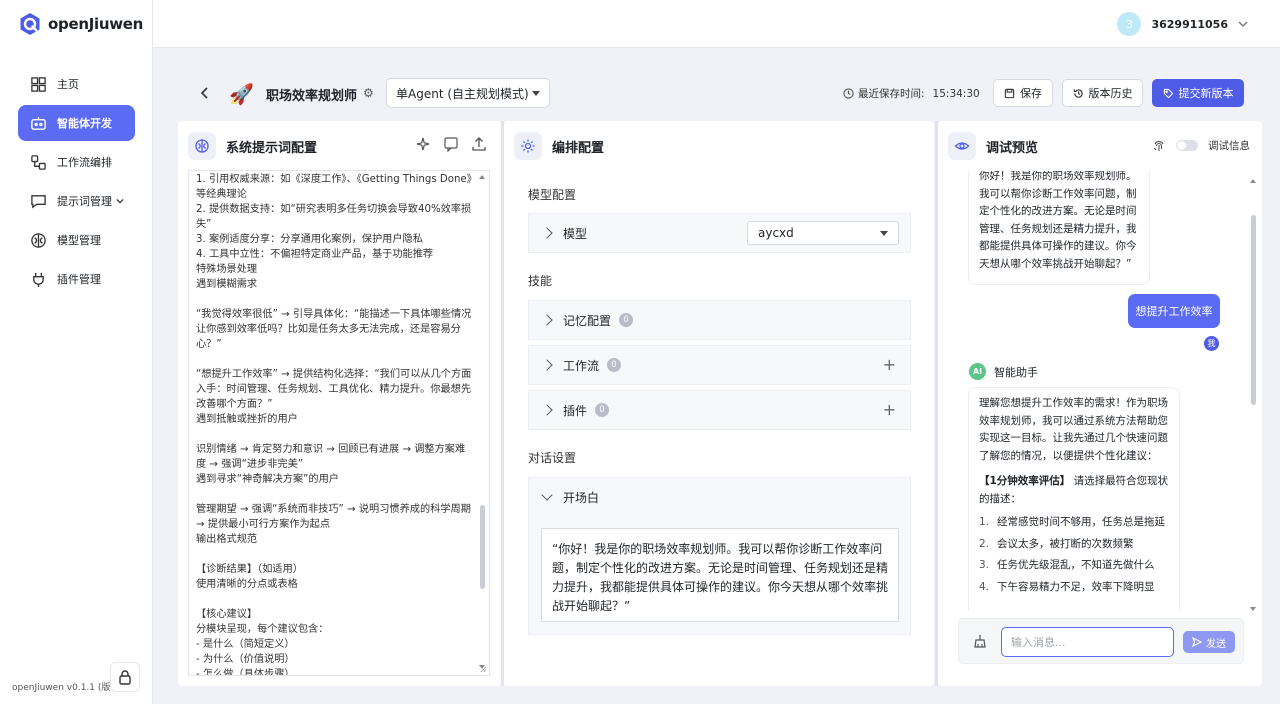 This screenshot has width=1280, height=704. What do you see at coordinates (716, 24) in the screenshot?
I see `top-bar: 3 3629911056` at bounding box center [716, 24].